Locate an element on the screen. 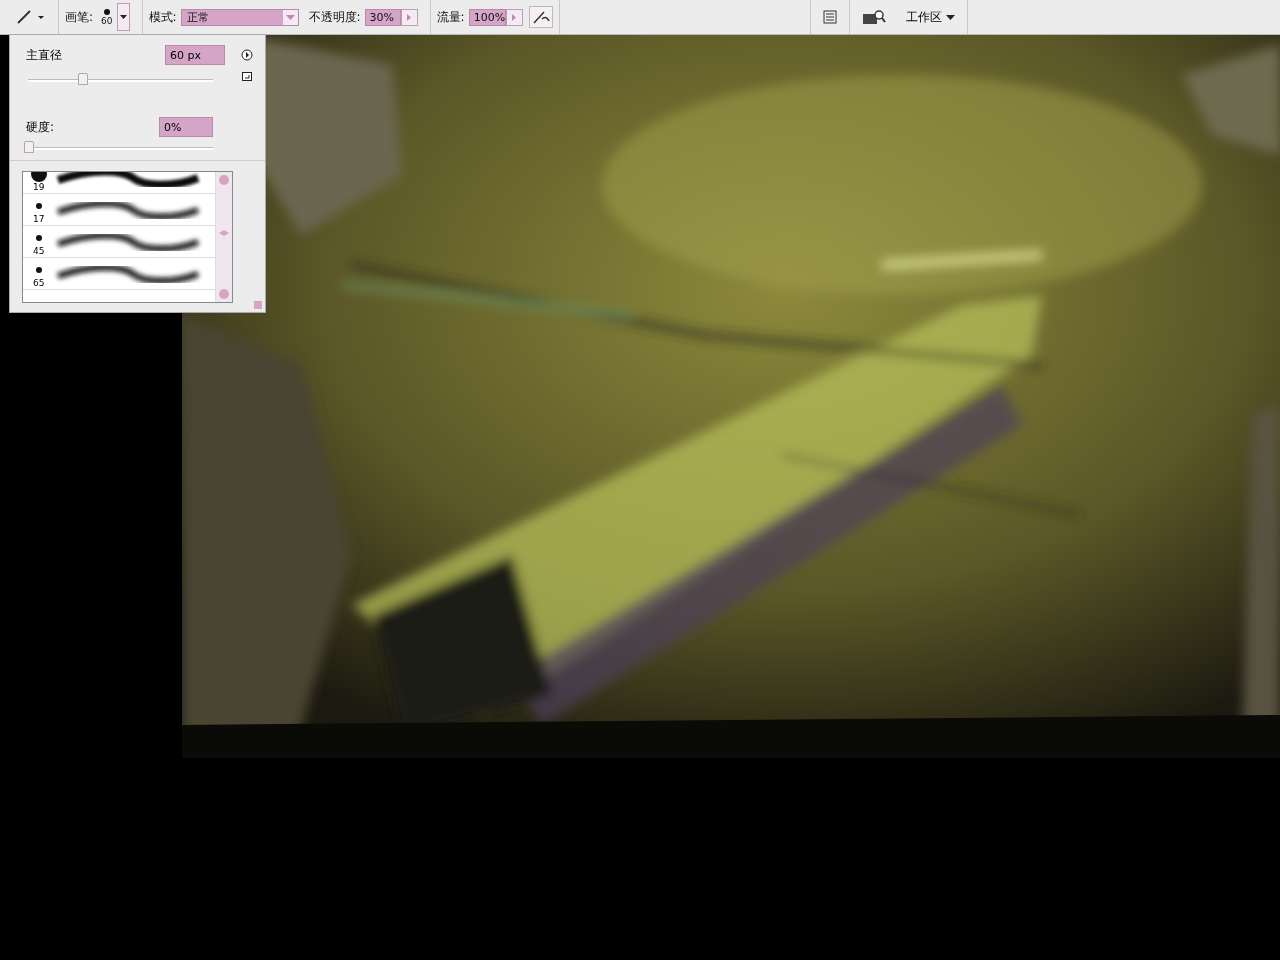  brush-picker-button is located at coordinates (123, 17).